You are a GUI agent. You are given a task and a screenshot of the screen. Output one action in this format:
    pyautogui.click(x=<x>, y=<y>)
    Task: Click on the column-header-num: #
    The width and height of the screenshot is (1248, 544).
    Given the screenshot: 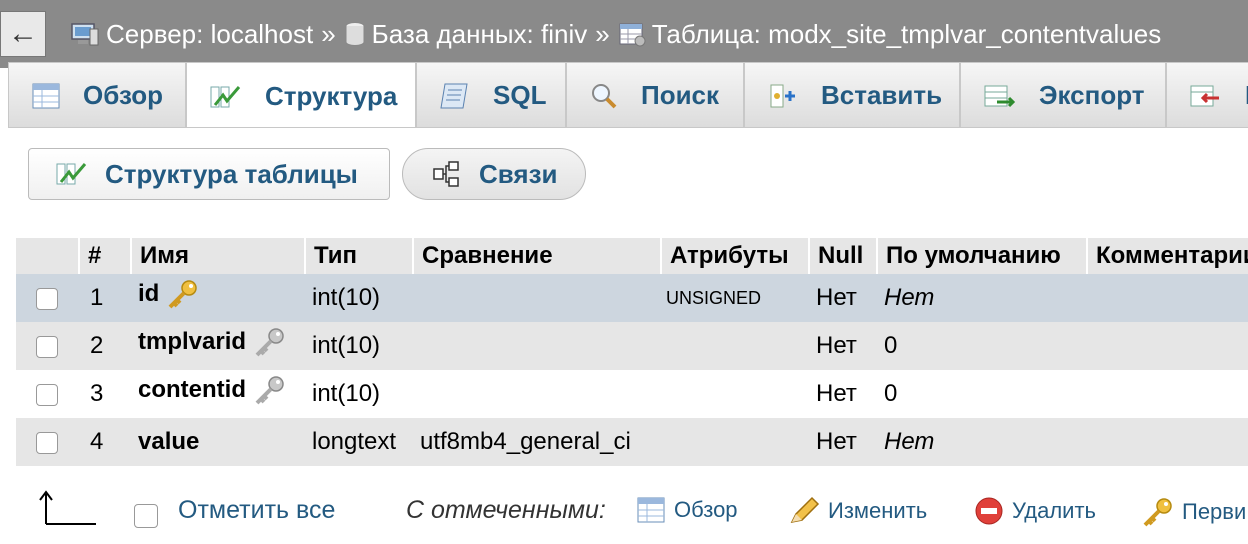 What is the action you would take?
    pyautogui.click(x=95, y=255)
    